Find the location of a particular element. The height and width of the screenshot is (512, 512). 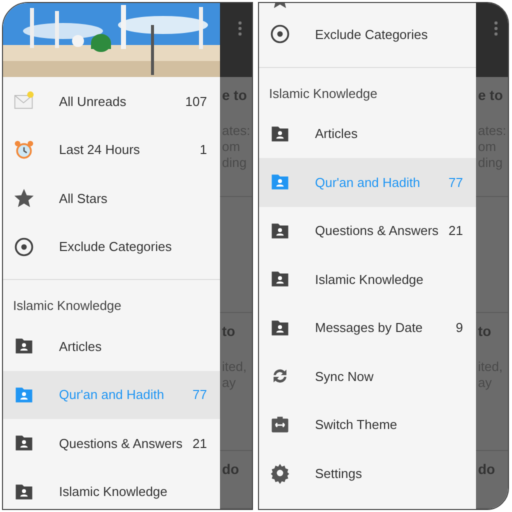

item-label: Settings is located at coordinates (339, 473).